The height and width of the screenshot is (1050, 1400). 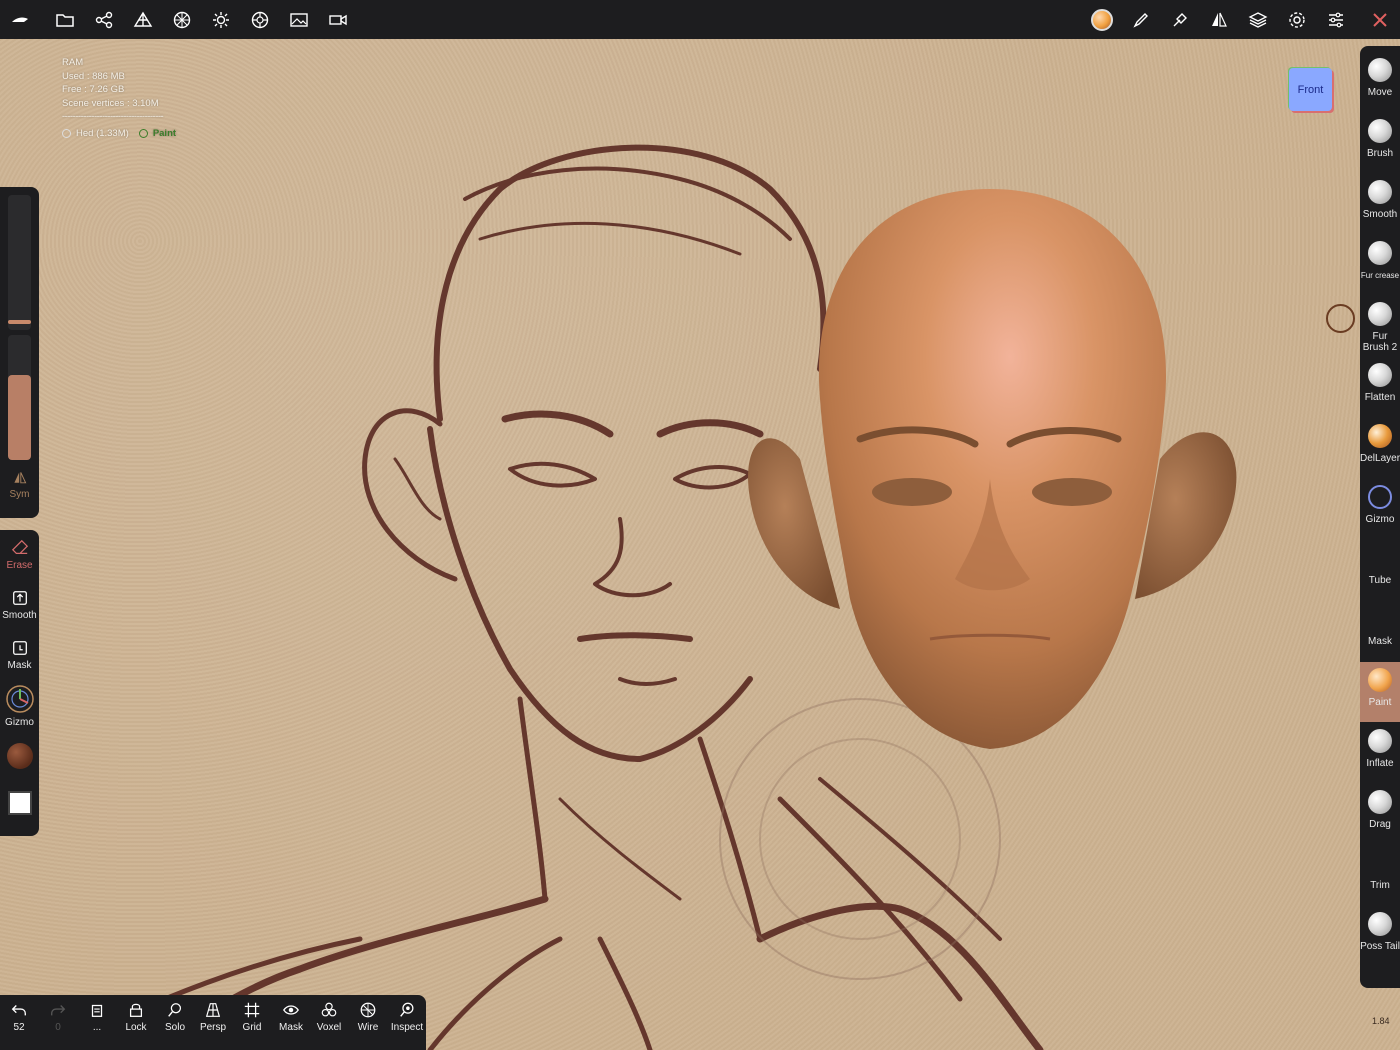 What do you see at coordinates (1141, 20) in the screenshot?
I see `stroke-pen-icon` at bounding box center [1141, 20].